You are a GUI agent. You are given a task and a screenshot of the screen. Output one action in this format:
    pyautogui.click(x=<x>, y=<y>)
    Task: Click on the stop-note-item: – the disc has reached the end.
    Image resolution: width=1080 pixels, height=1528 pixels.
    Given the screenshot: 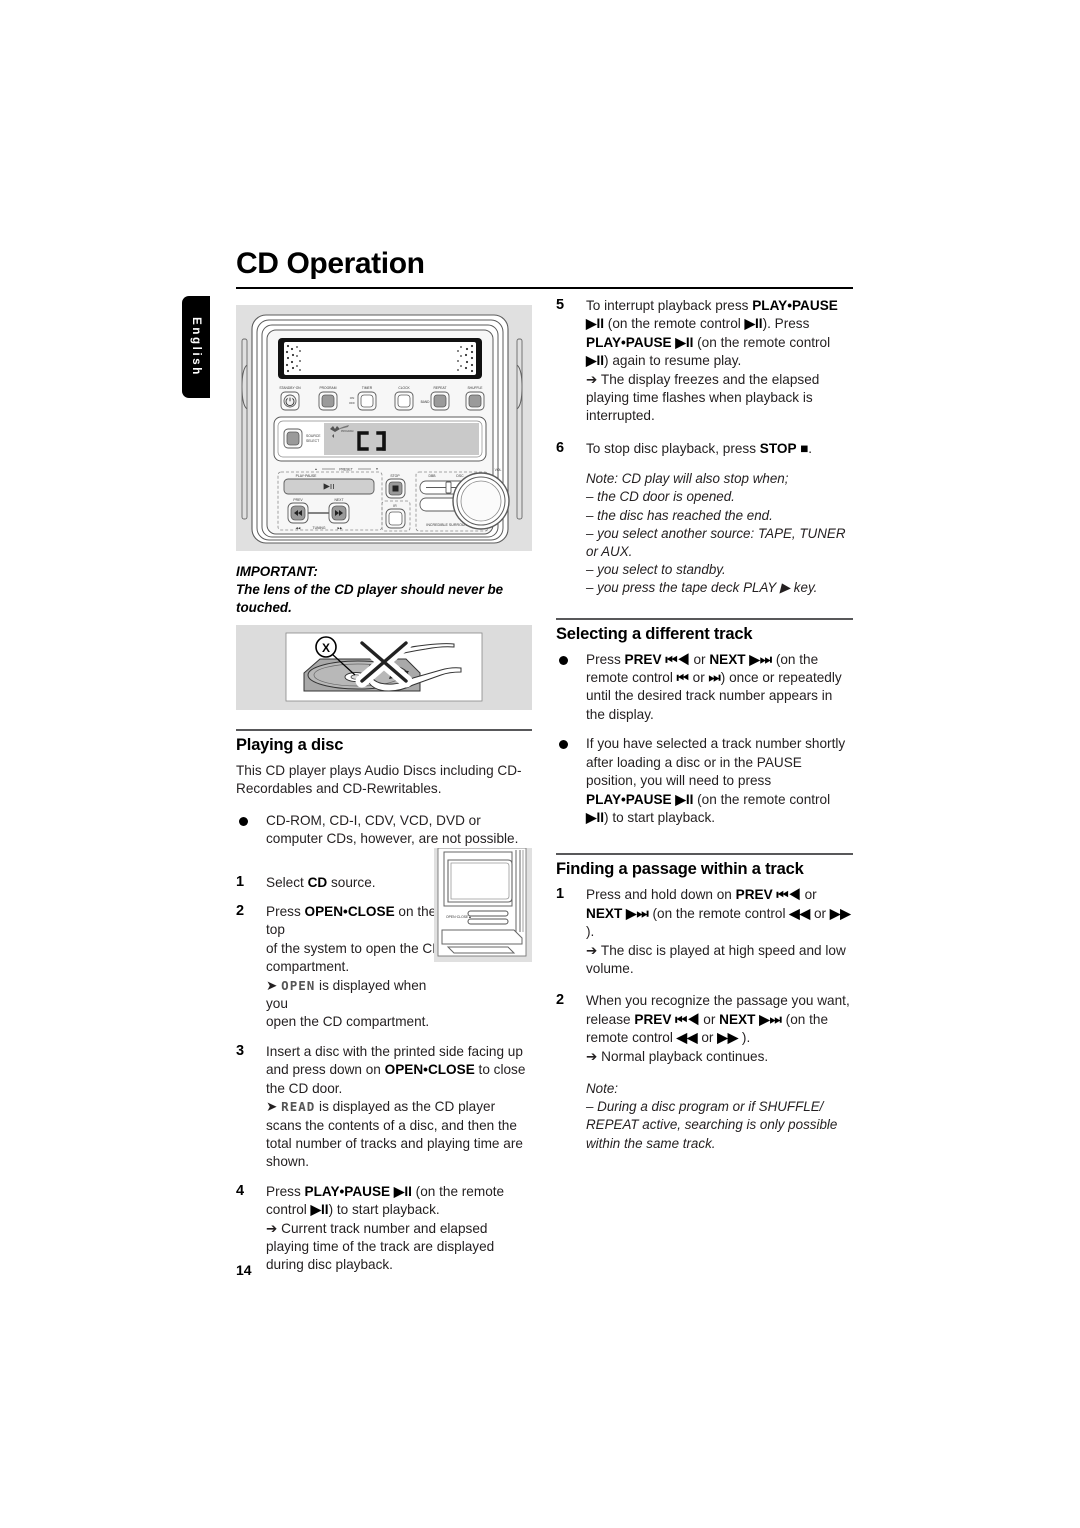 What is the action you would take?
    pyautogui.click(x=679, y=515)
    